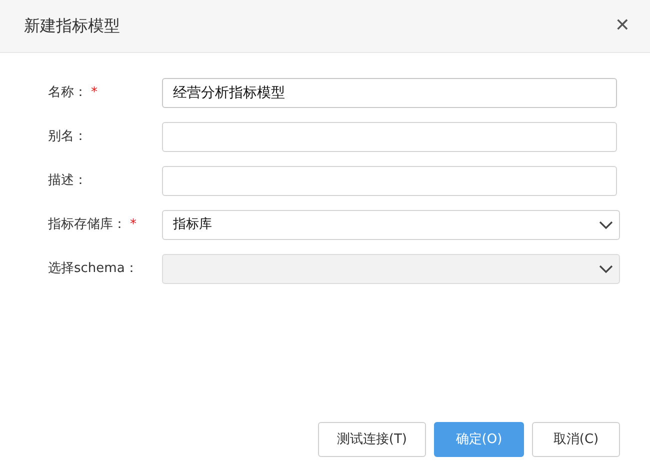 This screenshot has width=650, height=476. What do you see at coordinates (67, 180) in the screenshot?
I see `field-label: 描述：` at bounding box center [67, 180].